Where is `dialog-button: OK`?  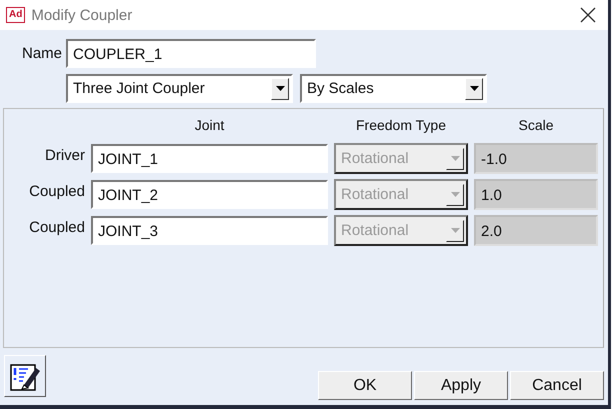
dialog-button: OK is located at coordinates (365, 385).